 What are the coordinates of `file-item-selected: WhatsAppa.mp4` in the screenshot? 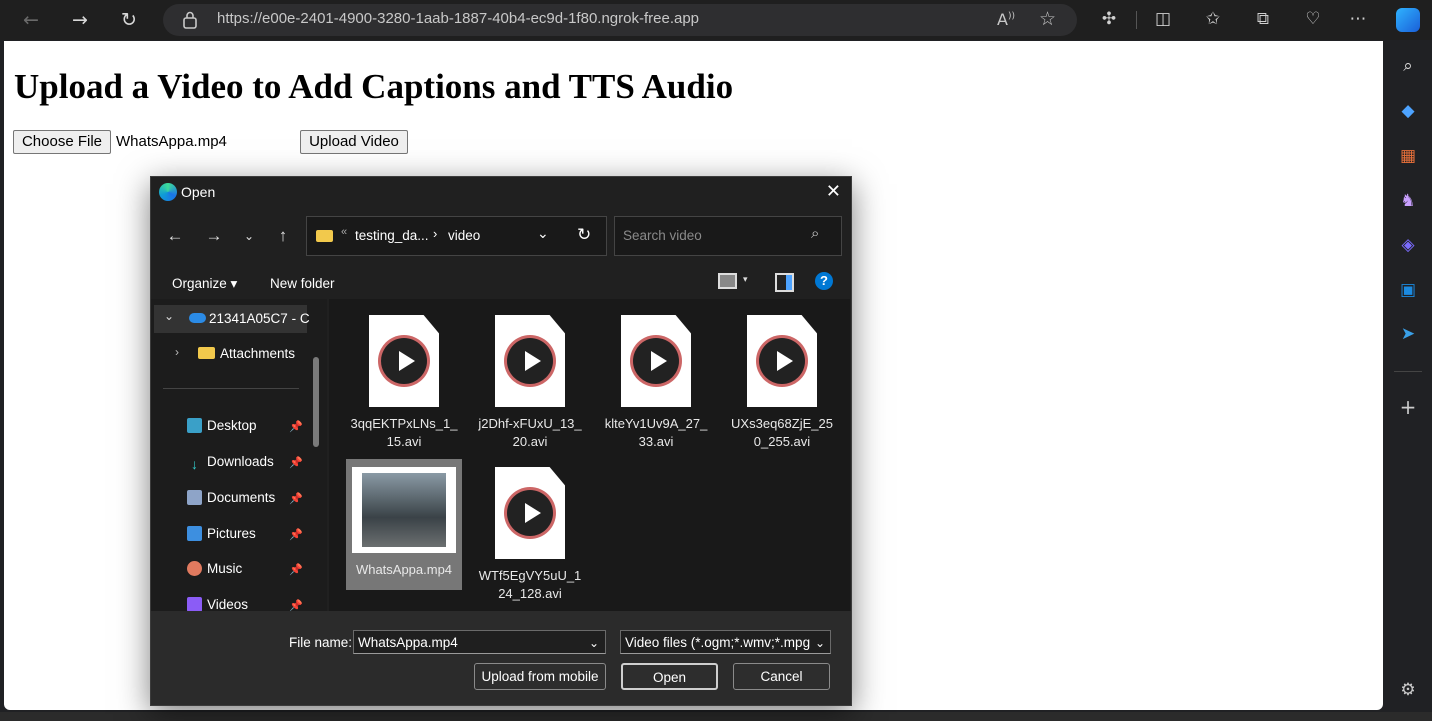 It's located at (404, 524).